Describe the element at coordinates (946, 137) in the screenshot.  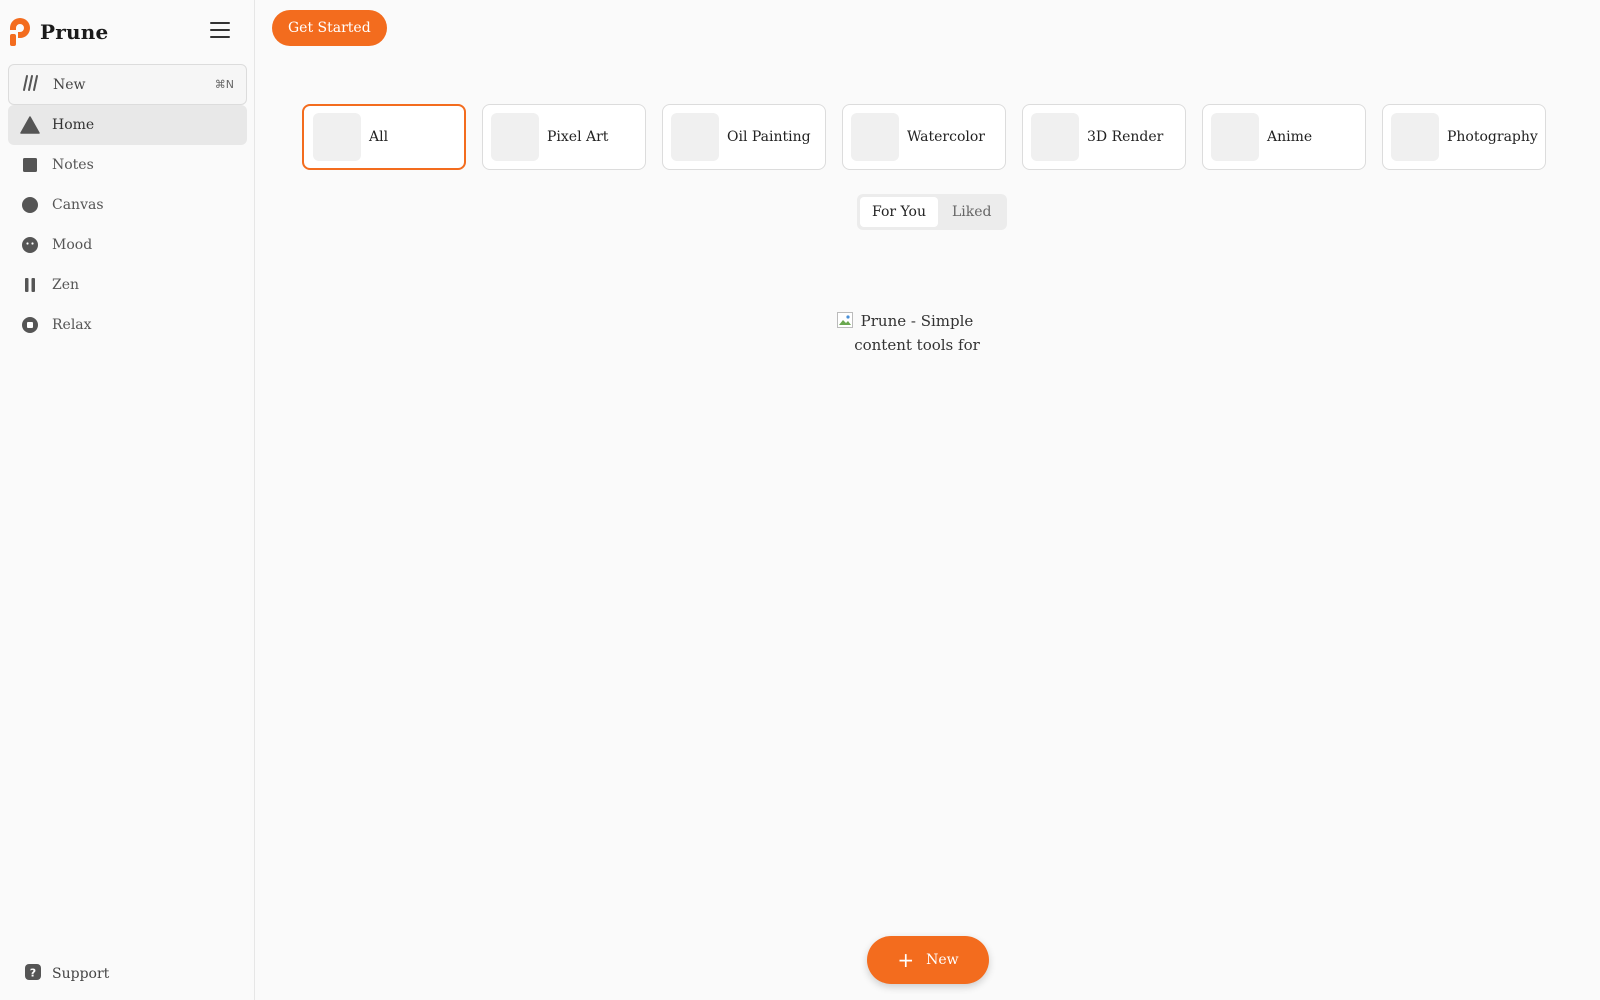
I see `style-label: Watercolor` at that location.